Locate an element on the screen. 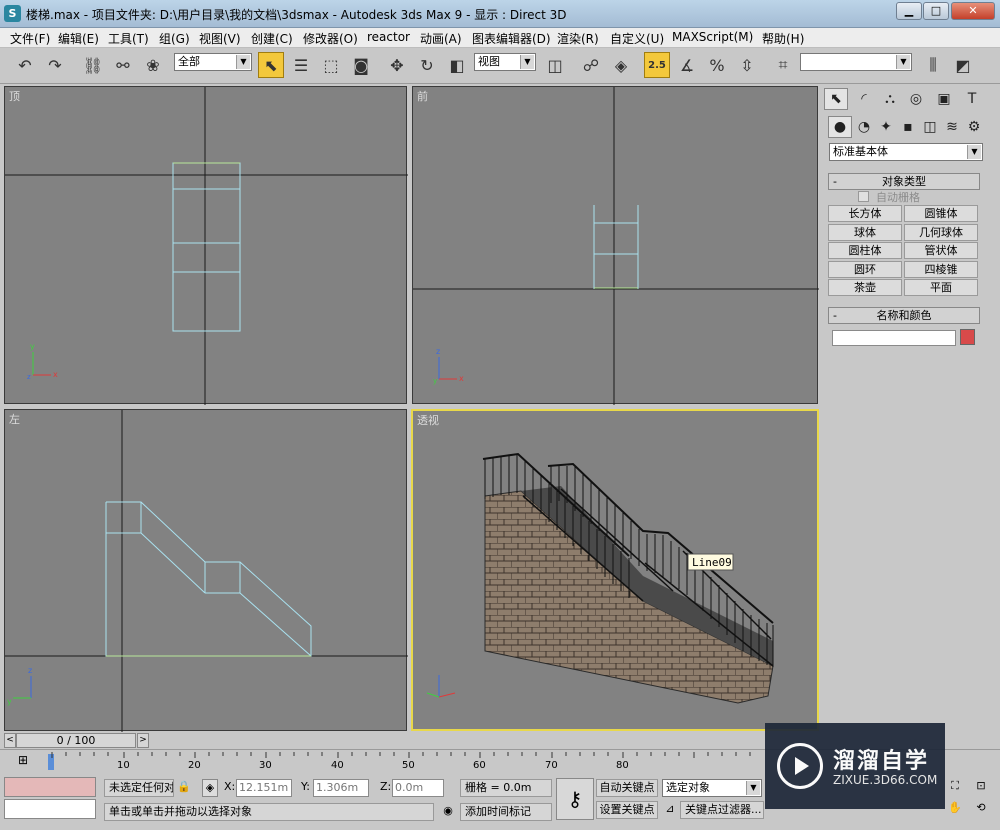  systems-icon: ⚙ is located at coordinates (974, 127).